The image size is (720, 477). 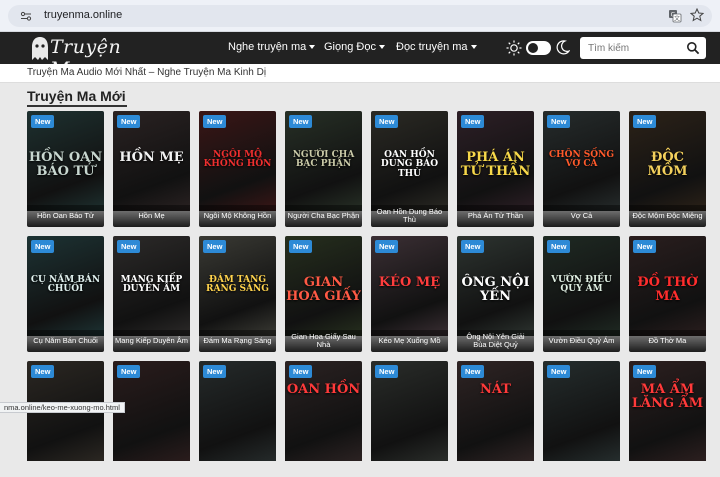 What do you see at coordinates (151, 157) in the screenshot?
I see `cover-title-art: HỒN MẸ` at bounding box center [151, 157].